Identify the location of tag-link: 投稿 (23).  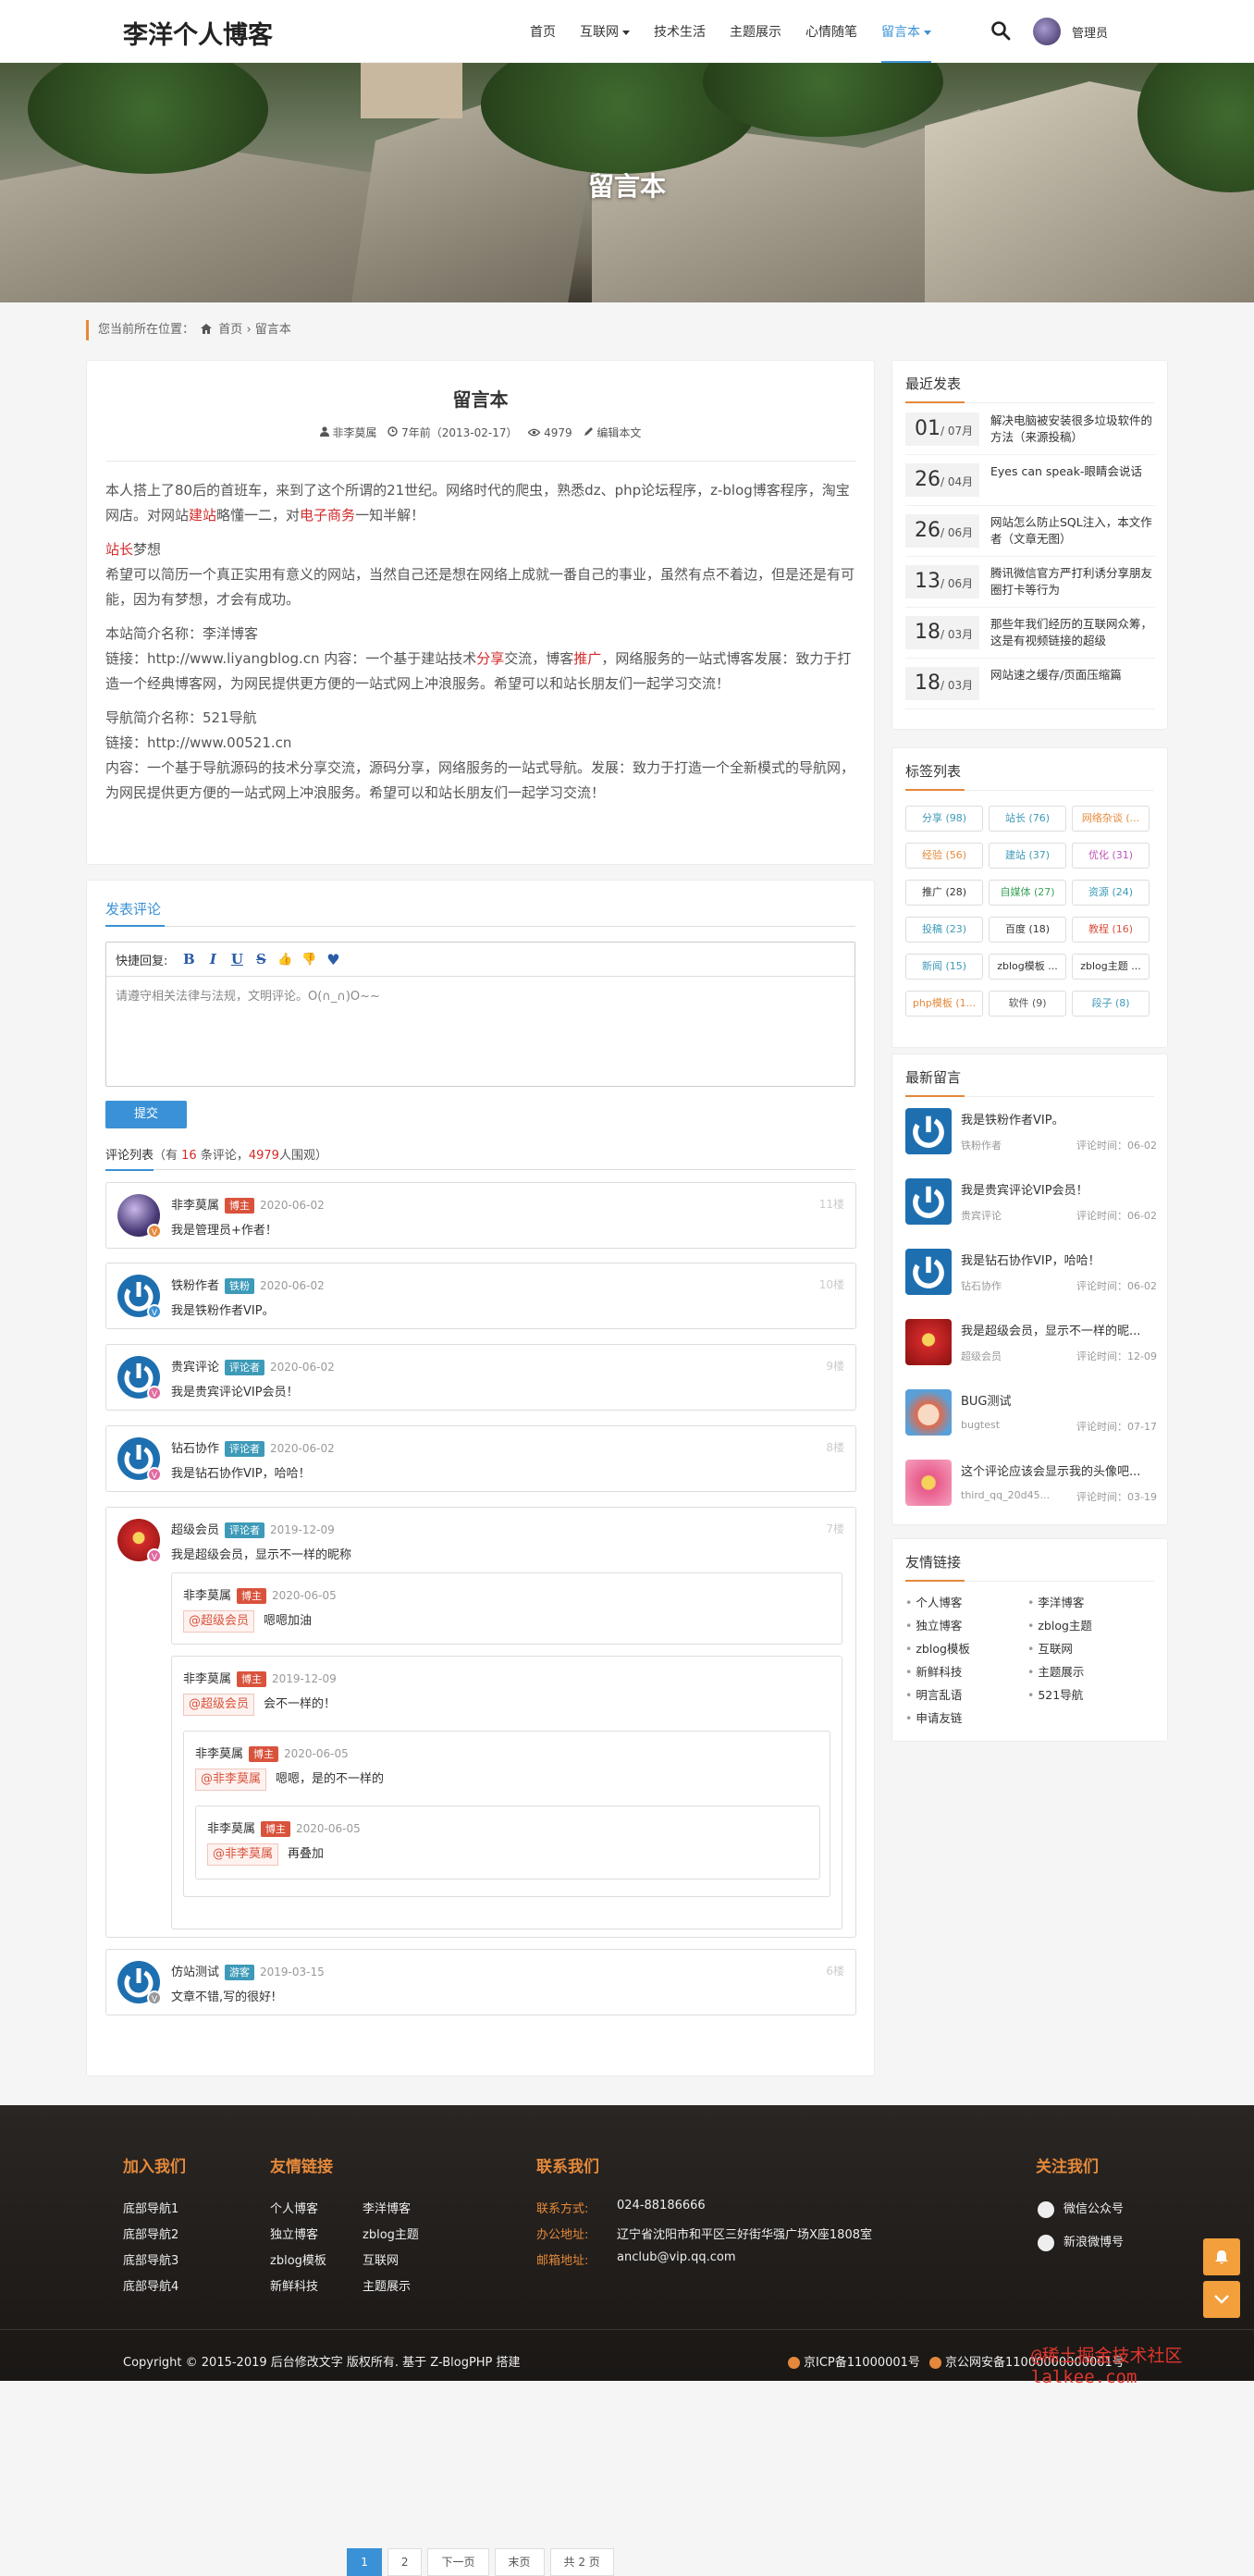
(944, 930).